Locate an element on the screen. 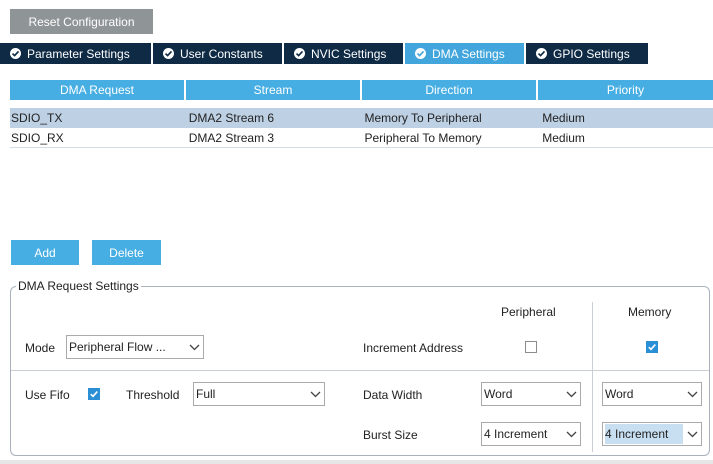 This screenshot has height=464, width=713. data-width-label: Data Width is located at coordinates (393, 395).